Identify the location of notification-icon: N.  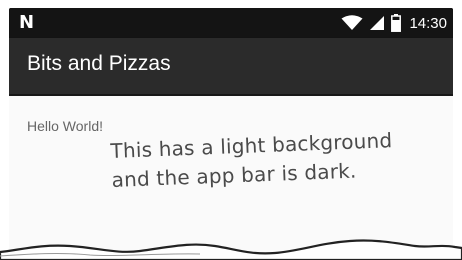
(26, 22).